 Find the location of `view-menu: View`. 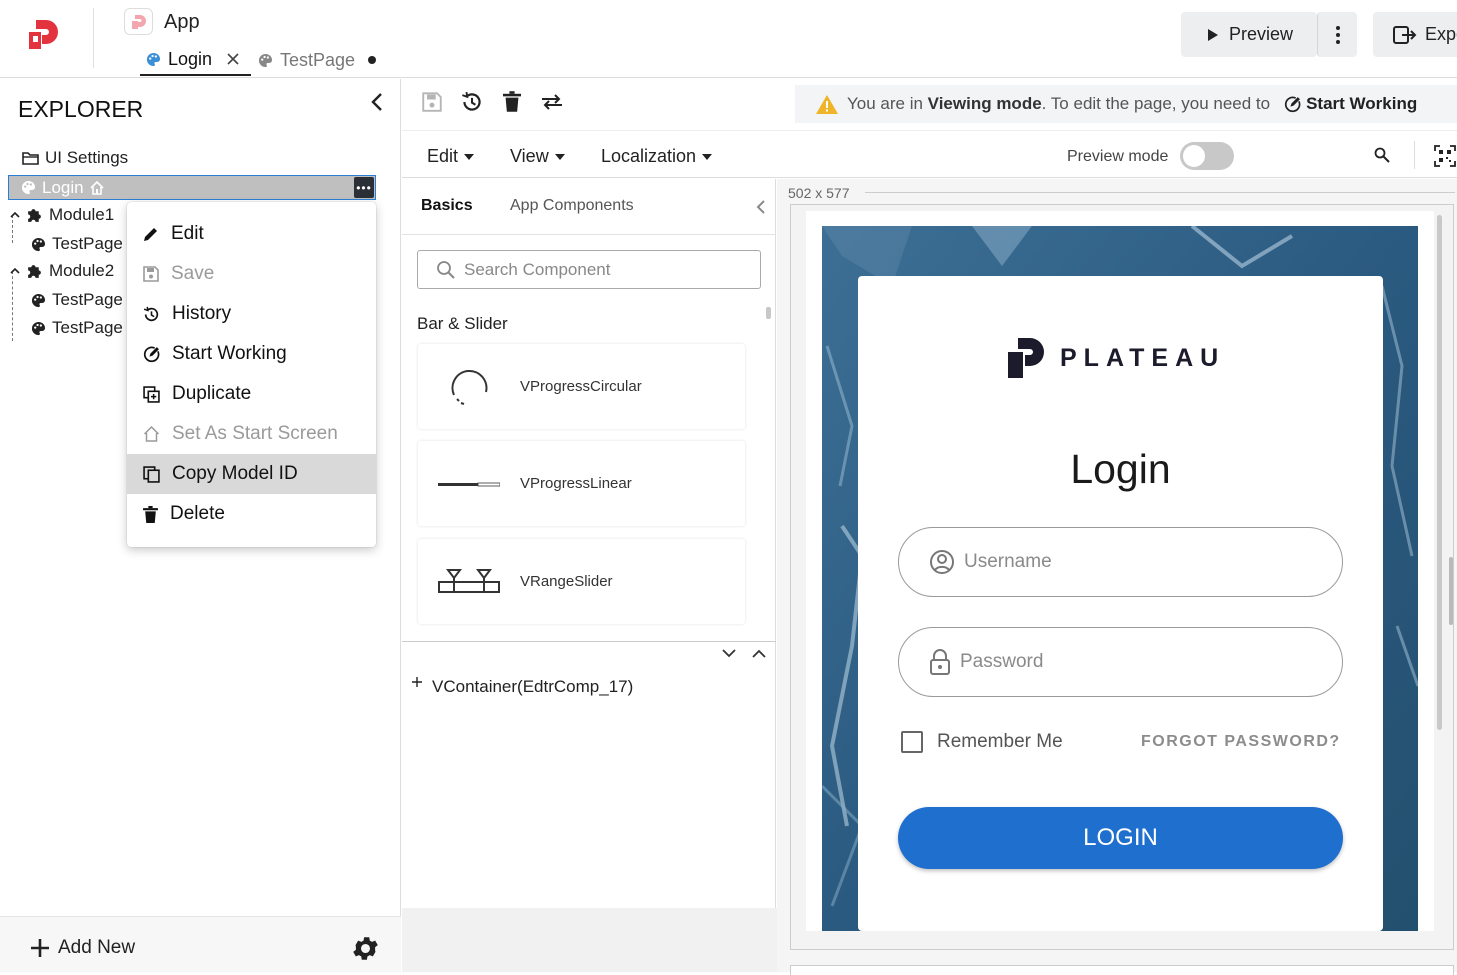

view-menu: View is located at coordinates (537, 156).